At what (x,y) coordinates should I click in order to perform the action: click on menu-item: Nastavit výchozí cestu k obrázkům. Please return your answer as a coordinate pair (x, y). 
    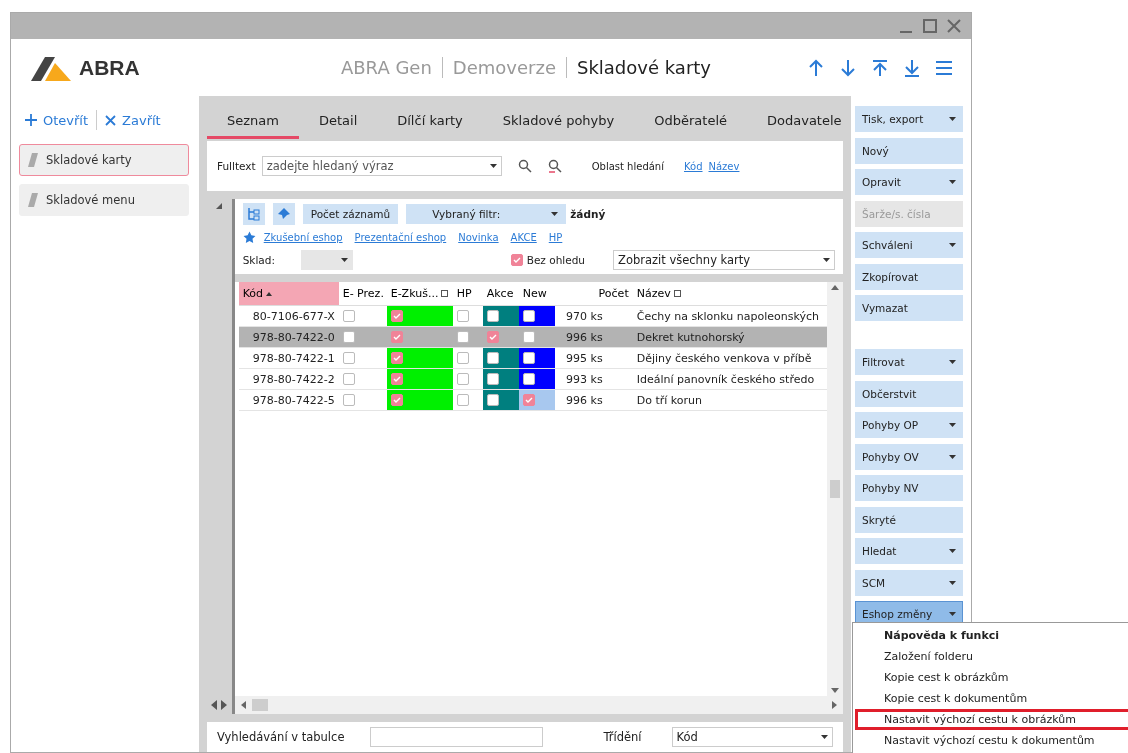
    Looking at the image, I should click on (991, 719).